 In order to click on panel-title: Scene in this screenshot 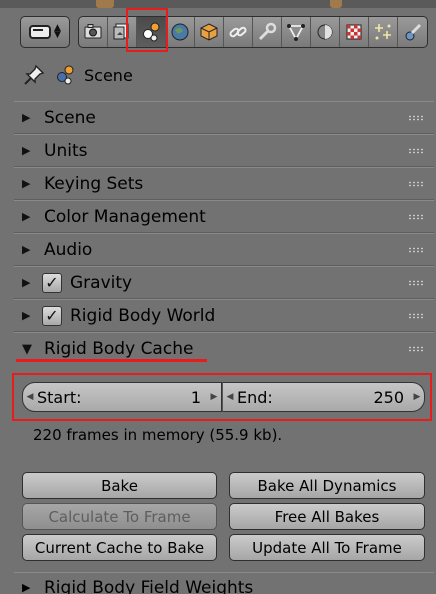, I will do `click(70, 117)`.